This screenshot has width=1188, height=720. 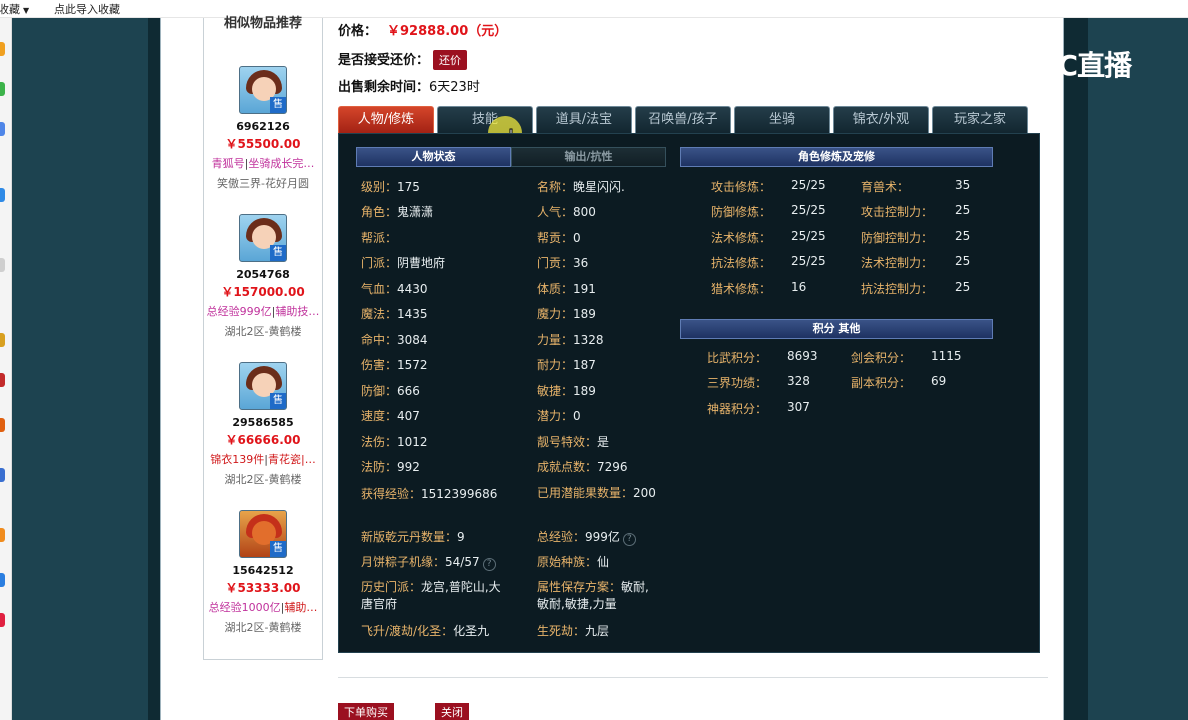 What do you see at coordinates (741, 212) in the screenshot?
I see `stat-label: 防御修炼：` at bounding box center [741, 212].